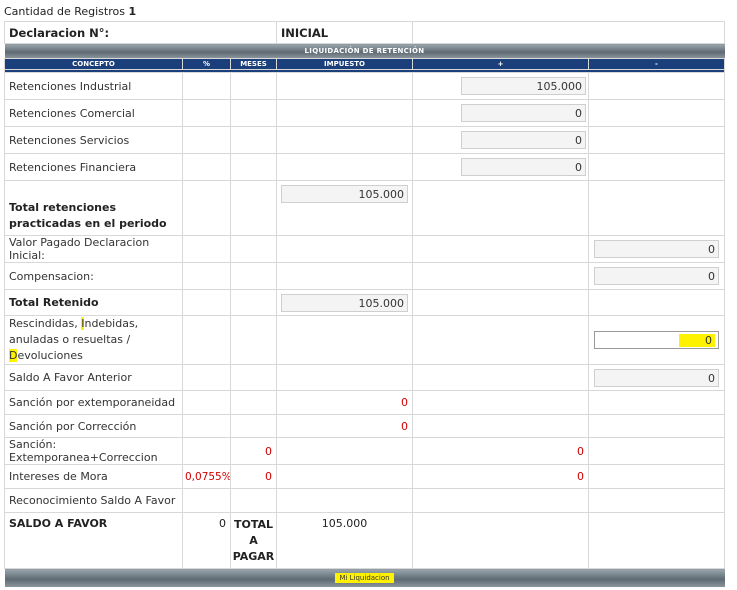 The width and height of the screenshot is (737, 590). Describe the element at coordinates (656, 64) in the screenshot. I see `col-minus: -` at that location.